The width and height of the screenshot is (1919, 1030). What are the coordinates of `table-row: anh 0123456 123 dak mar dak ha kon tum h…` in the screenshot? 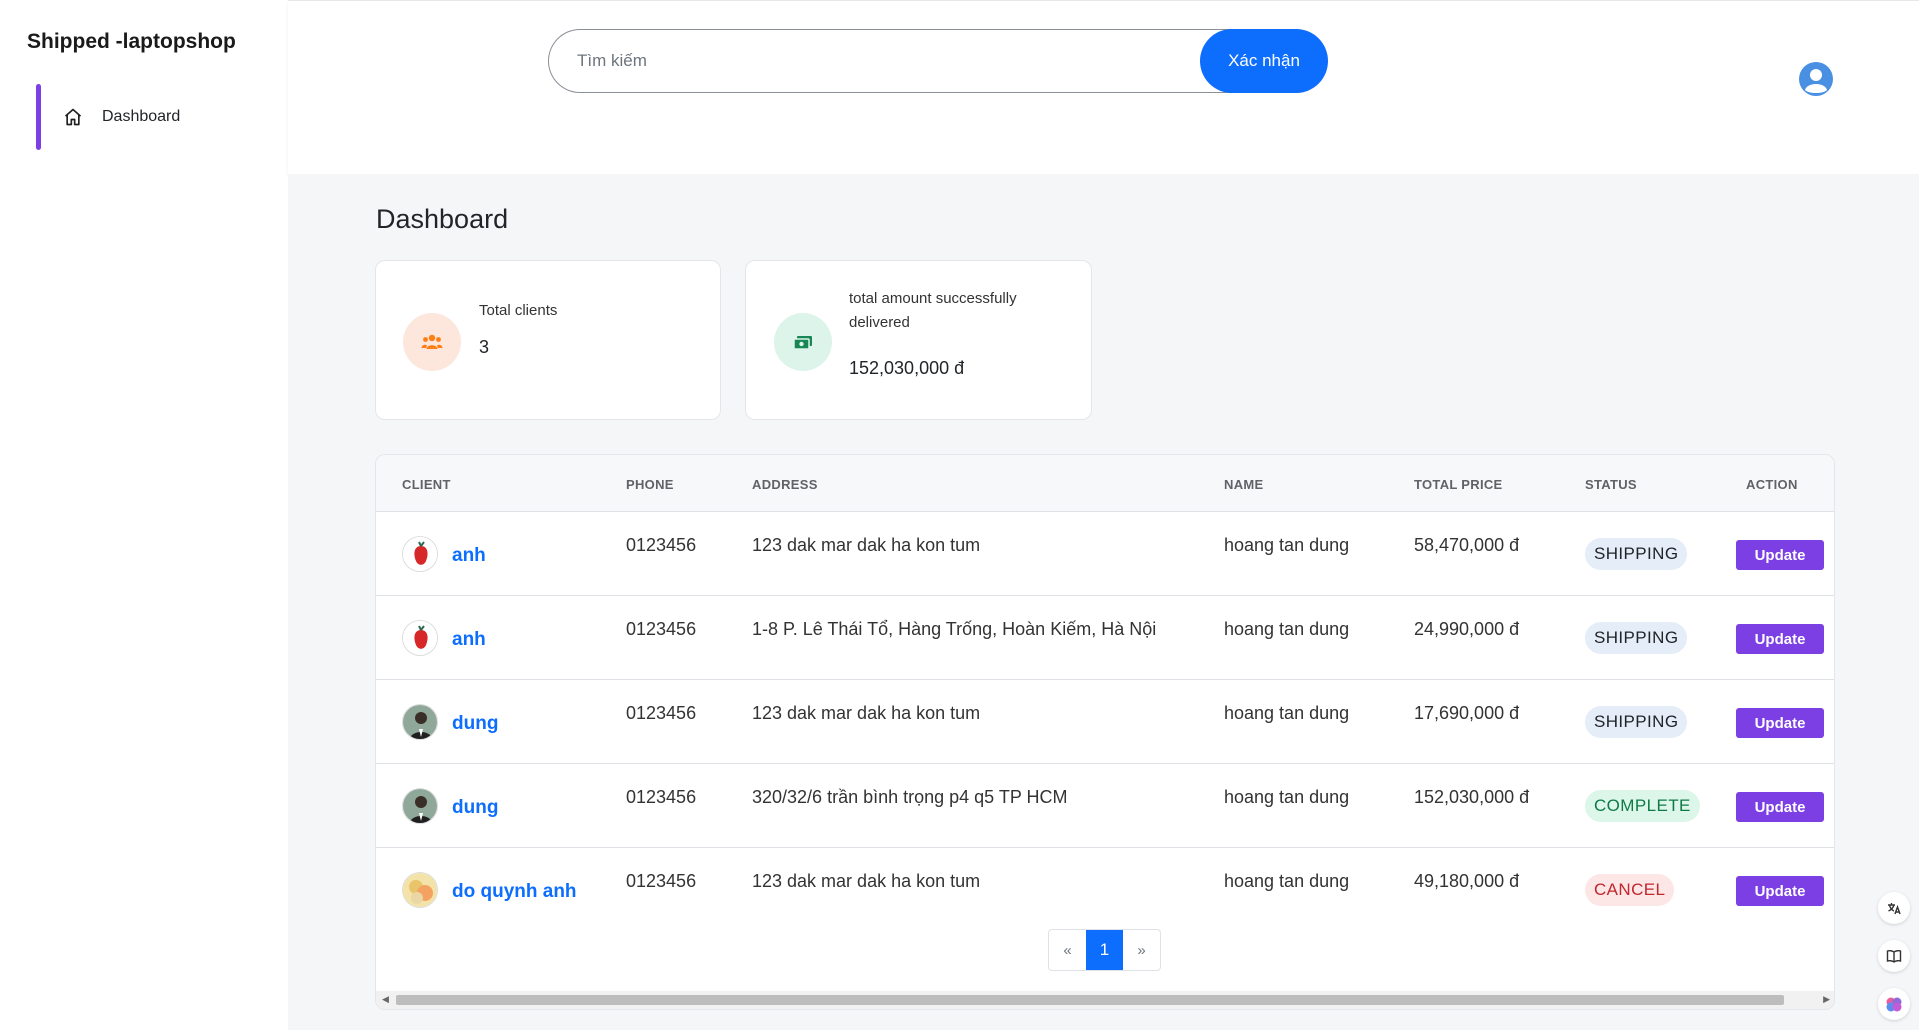 It's located at (1105, 554).